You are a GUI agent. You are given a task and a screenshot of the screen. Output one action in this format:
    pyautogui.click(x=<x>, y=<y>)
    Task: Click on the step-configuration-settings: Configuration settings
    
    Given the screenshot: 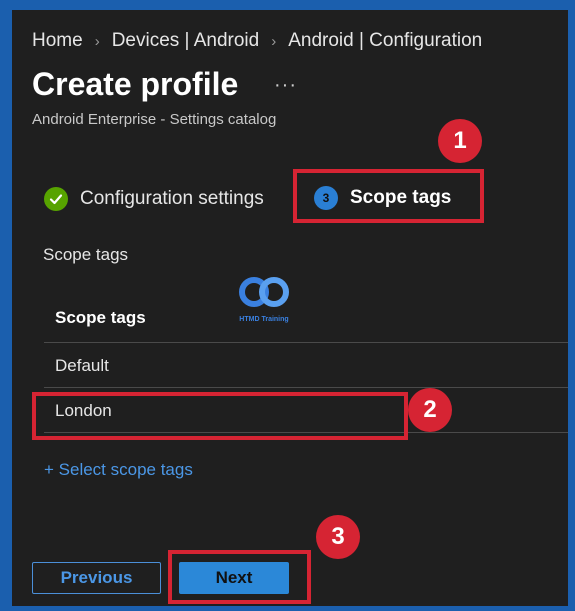 What is the action you would take?
    pyautogui.click(x=154, y=199)
    